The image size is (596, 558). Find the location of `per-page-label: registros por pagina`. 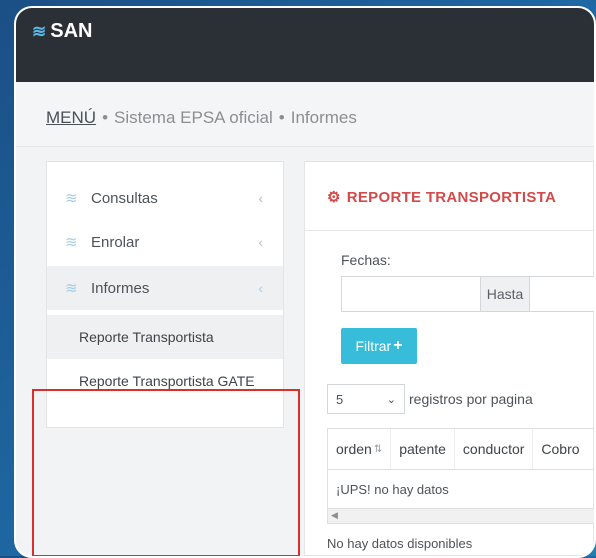

per-page-label: registros por pagina is located at coordinates (471, 399).